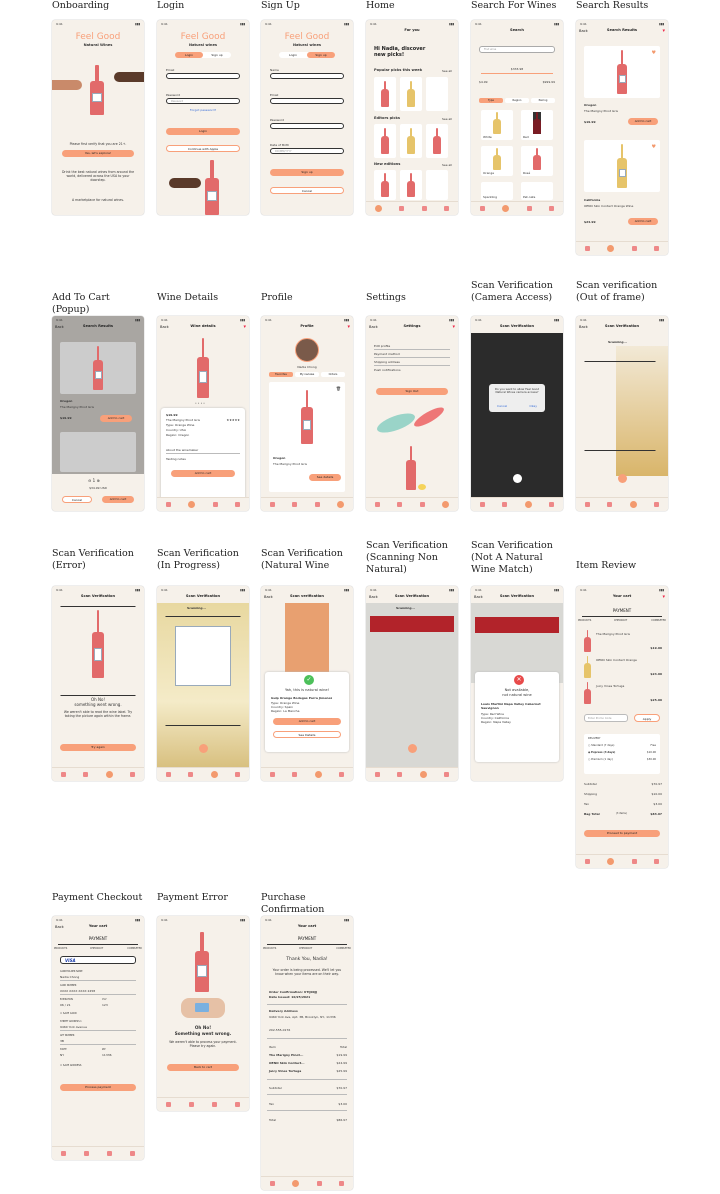 Image resolution: width=720 pixels, height=1194 pixels. I want to click on email-field, so click(203, 76).